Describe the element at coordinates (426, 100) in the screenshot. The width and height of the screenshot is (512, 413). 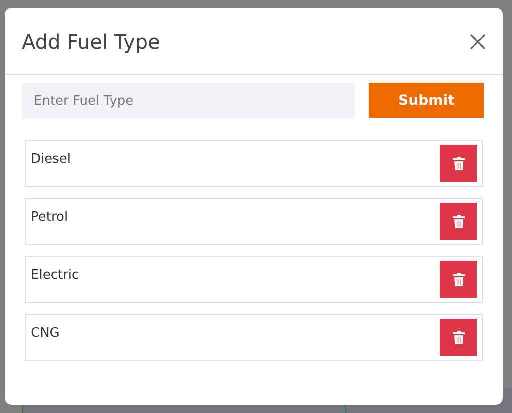
I see `submit-button: Submit` at that location.